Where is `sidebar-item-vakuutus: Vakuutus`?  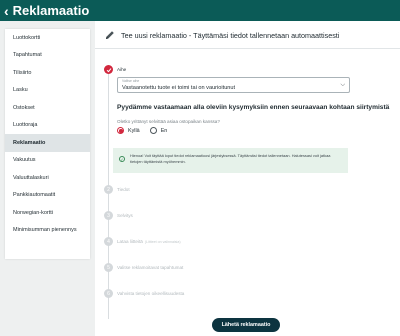
sidebar-item-vakuutus: Vakuutus is located at coordinates (47, 161).